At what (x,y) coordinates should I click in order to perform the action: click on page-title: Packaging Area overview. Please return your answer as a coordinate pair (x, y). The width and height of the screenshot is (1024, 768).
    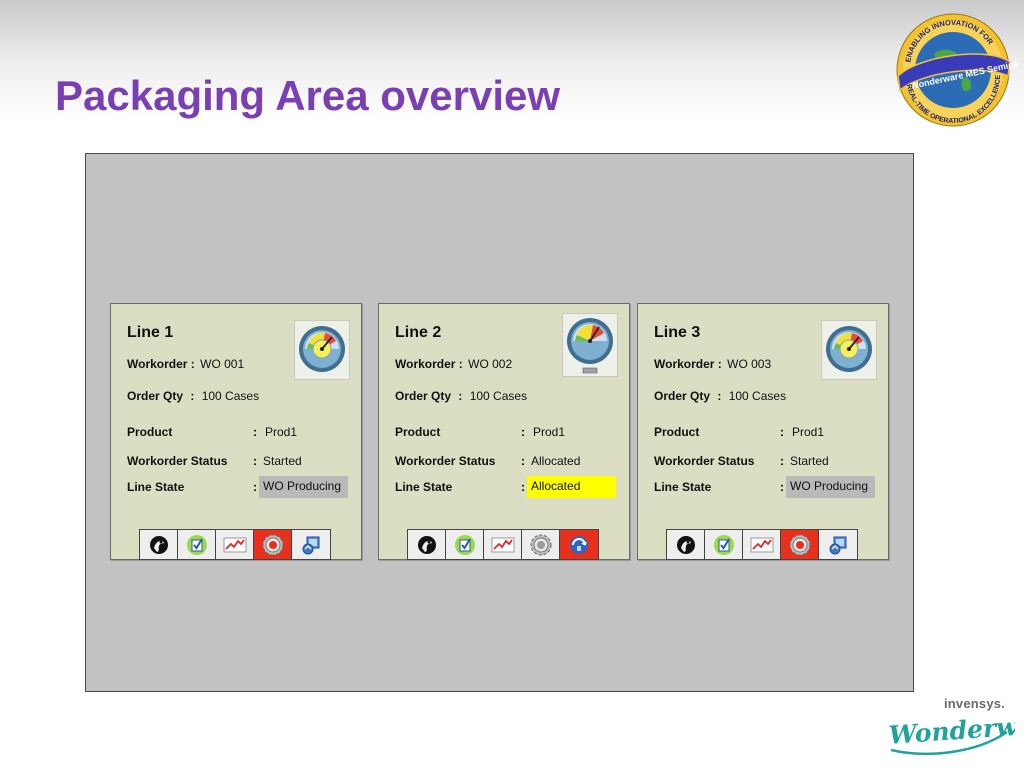
    Looking at the image, I should click on (308, 95).